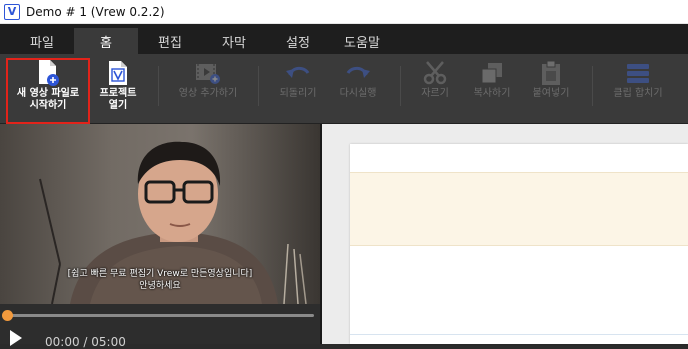 The image size is (688, 349). Describe the element at coordinates (170, 41) in the screenshot. I see `tab-edit: 편집` at that location.